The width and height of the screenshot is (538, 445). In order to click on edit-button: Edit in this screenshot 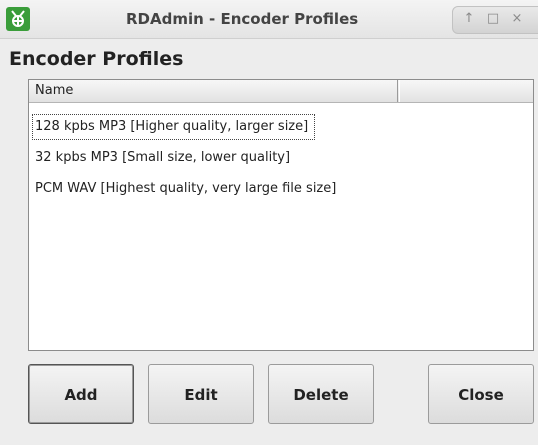, I will do `click(201, 394)`.